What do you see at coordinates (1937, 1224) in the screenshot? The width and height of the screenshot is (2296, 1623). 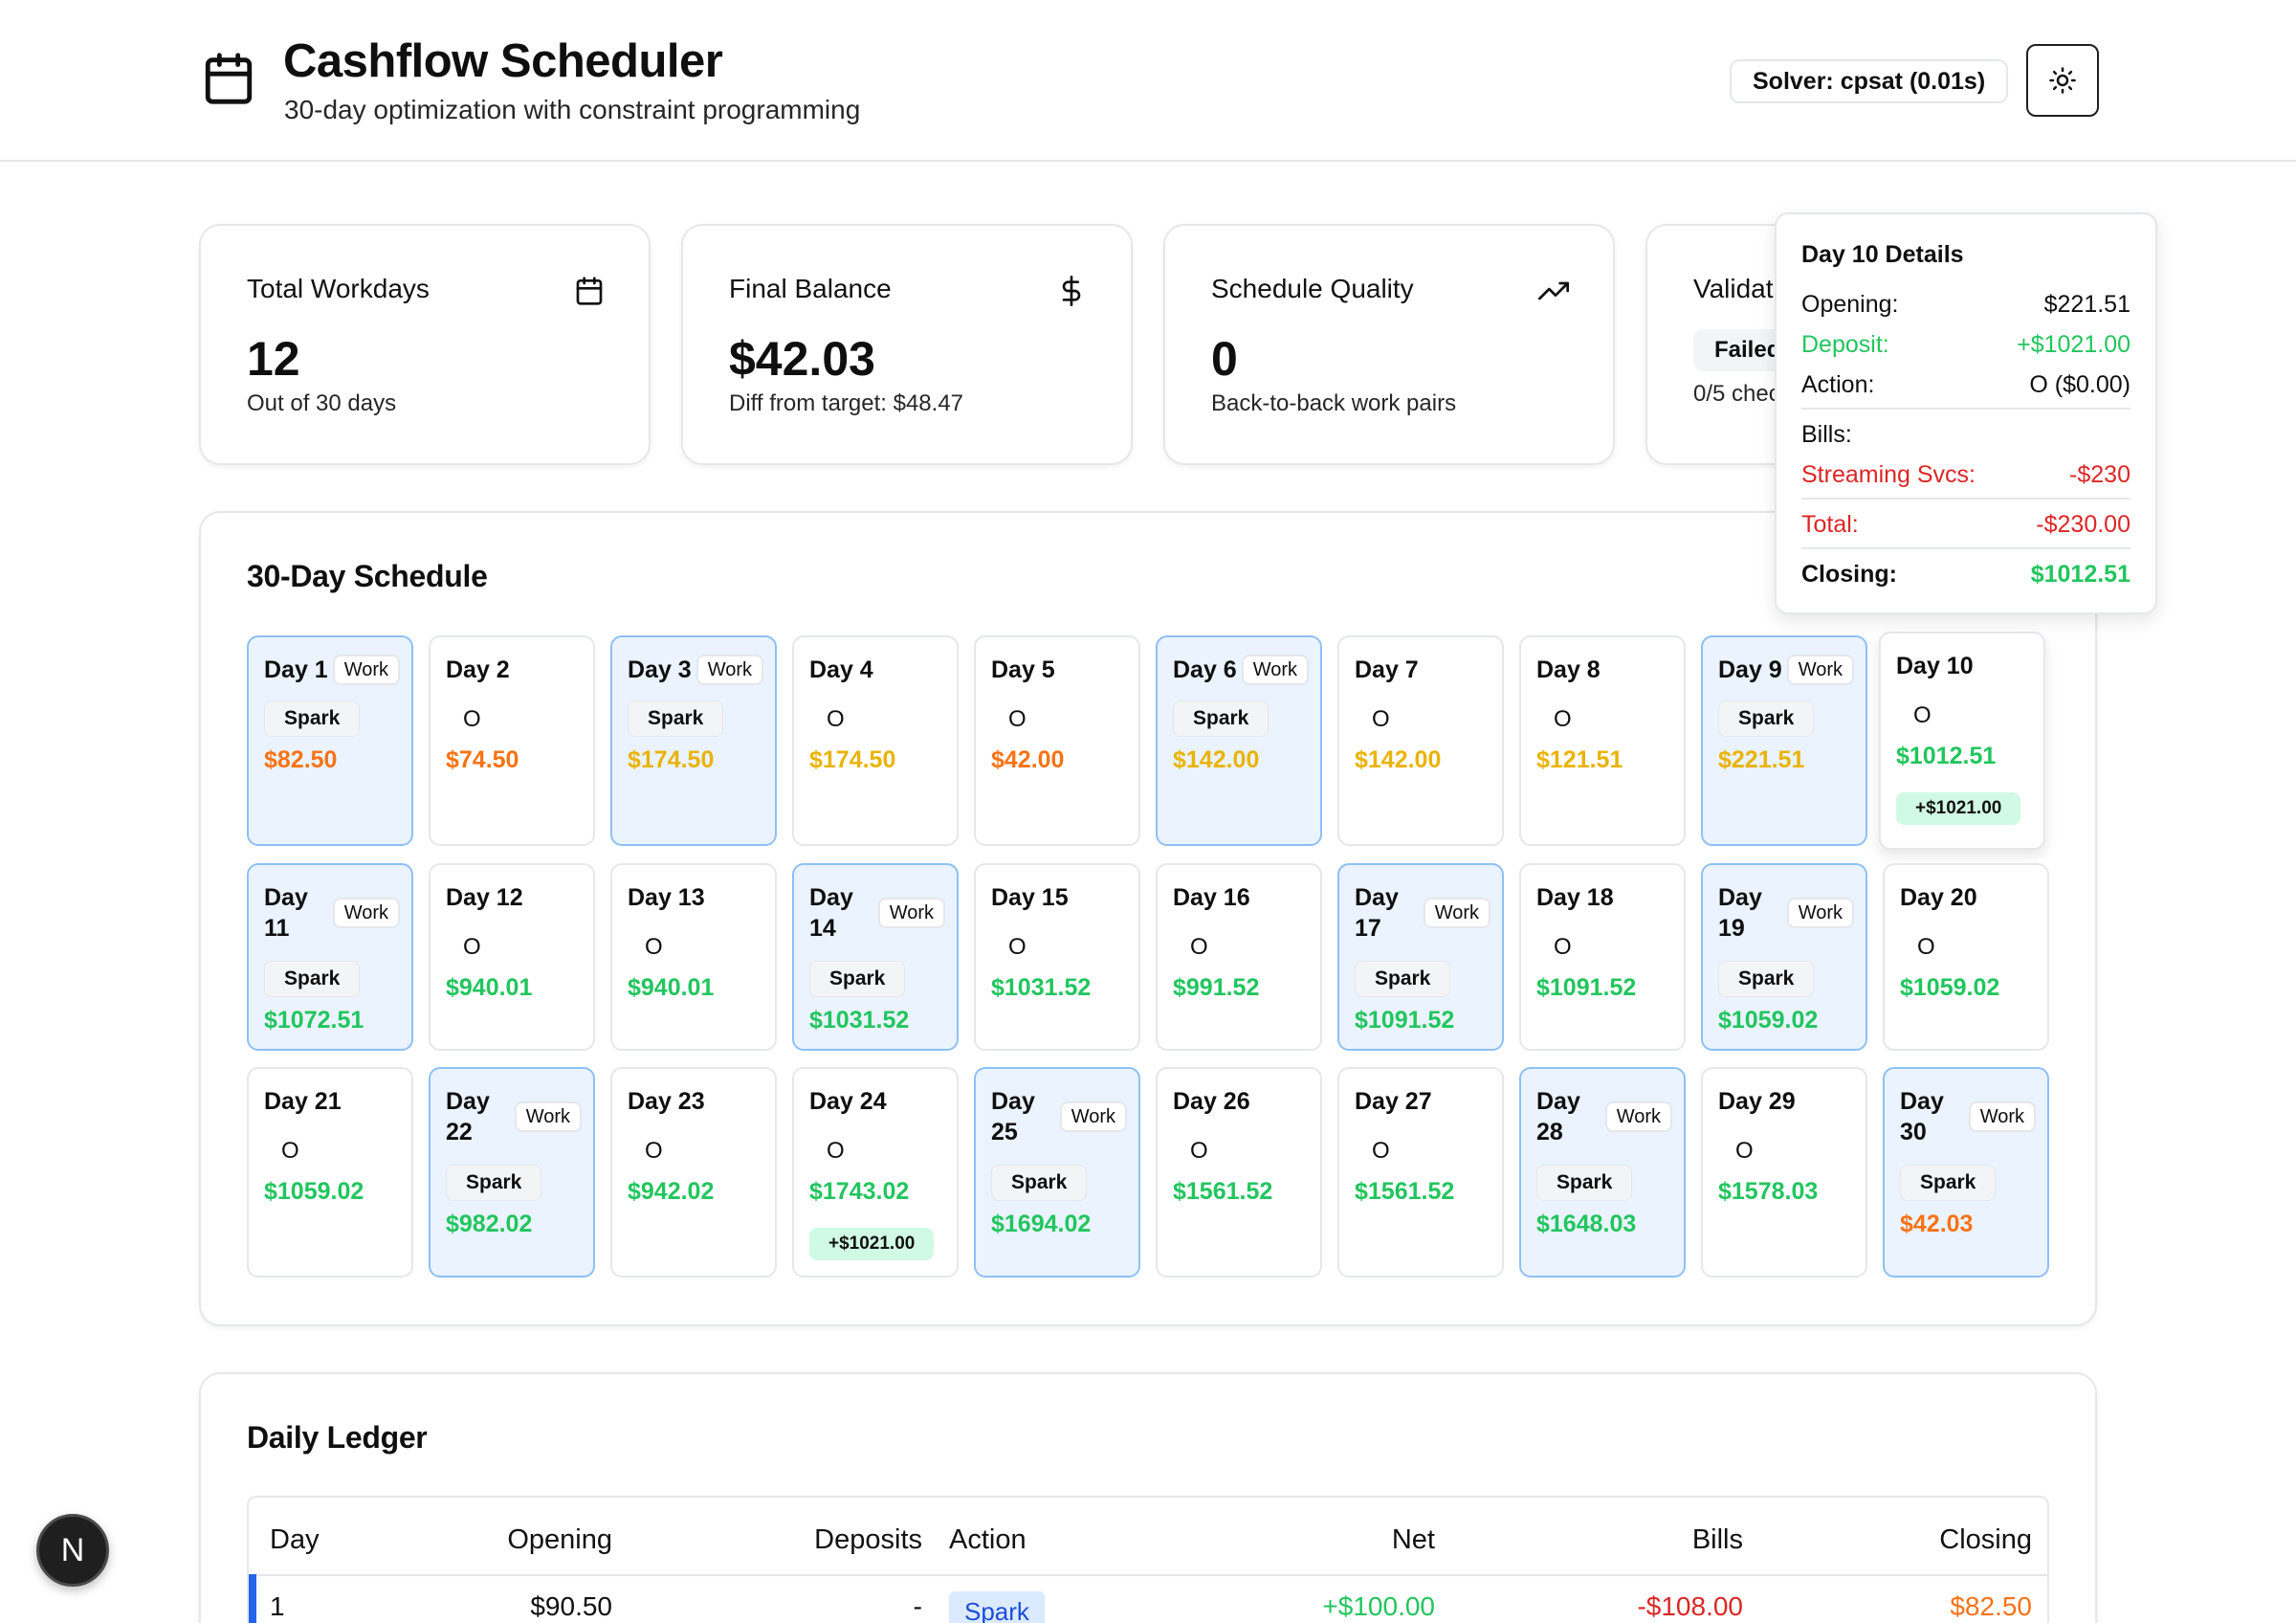 I see `day-balance: $42.03` at bounding box center [1937, 1224].